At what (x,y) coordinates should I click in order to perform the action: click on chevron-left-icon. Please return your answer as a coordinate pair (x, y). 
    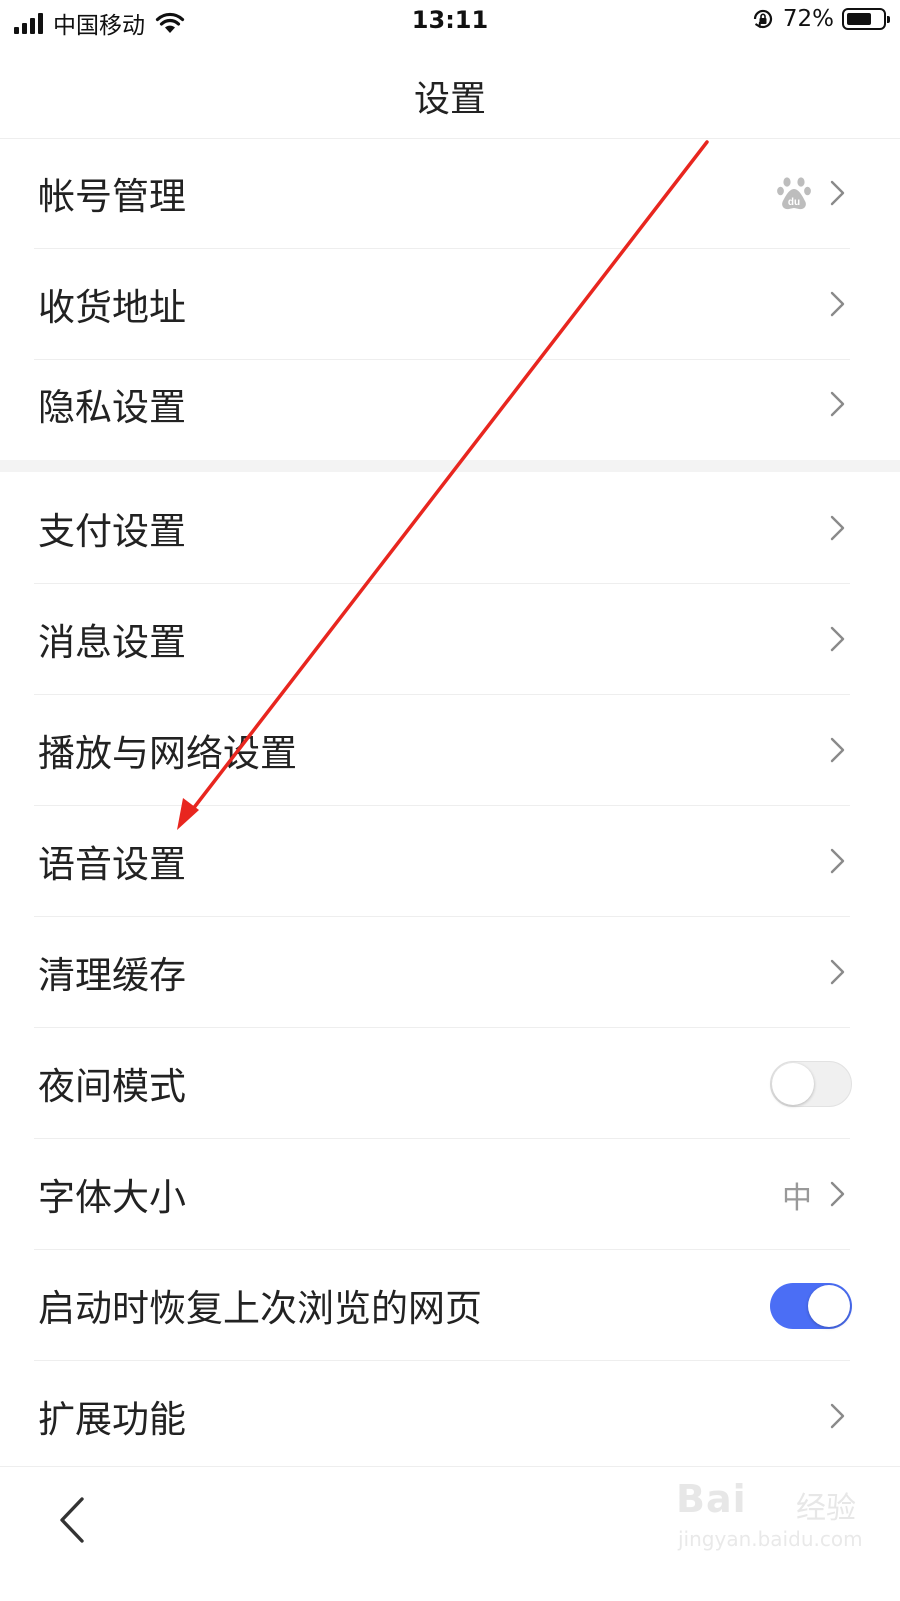
    Looking at the image, I should click on (75, 1520).